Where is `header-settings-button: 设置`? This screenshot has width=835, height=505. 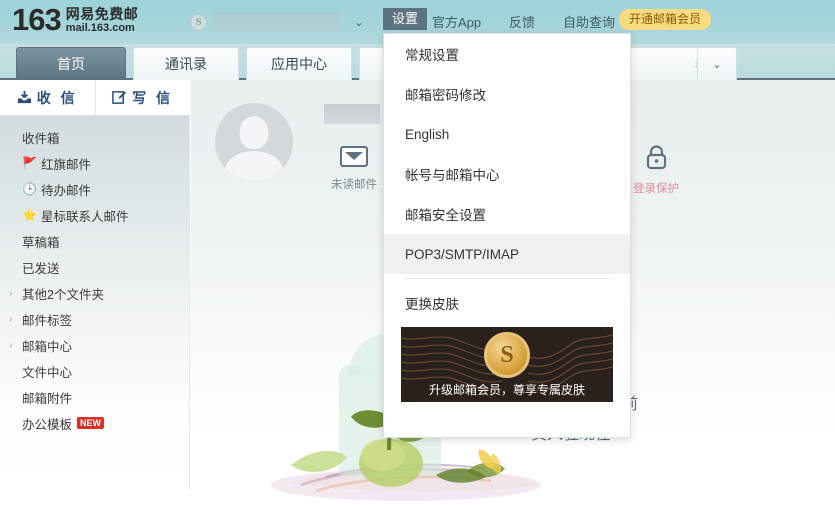 header-settings-button: 设置 is located at coordinates (405, 19).